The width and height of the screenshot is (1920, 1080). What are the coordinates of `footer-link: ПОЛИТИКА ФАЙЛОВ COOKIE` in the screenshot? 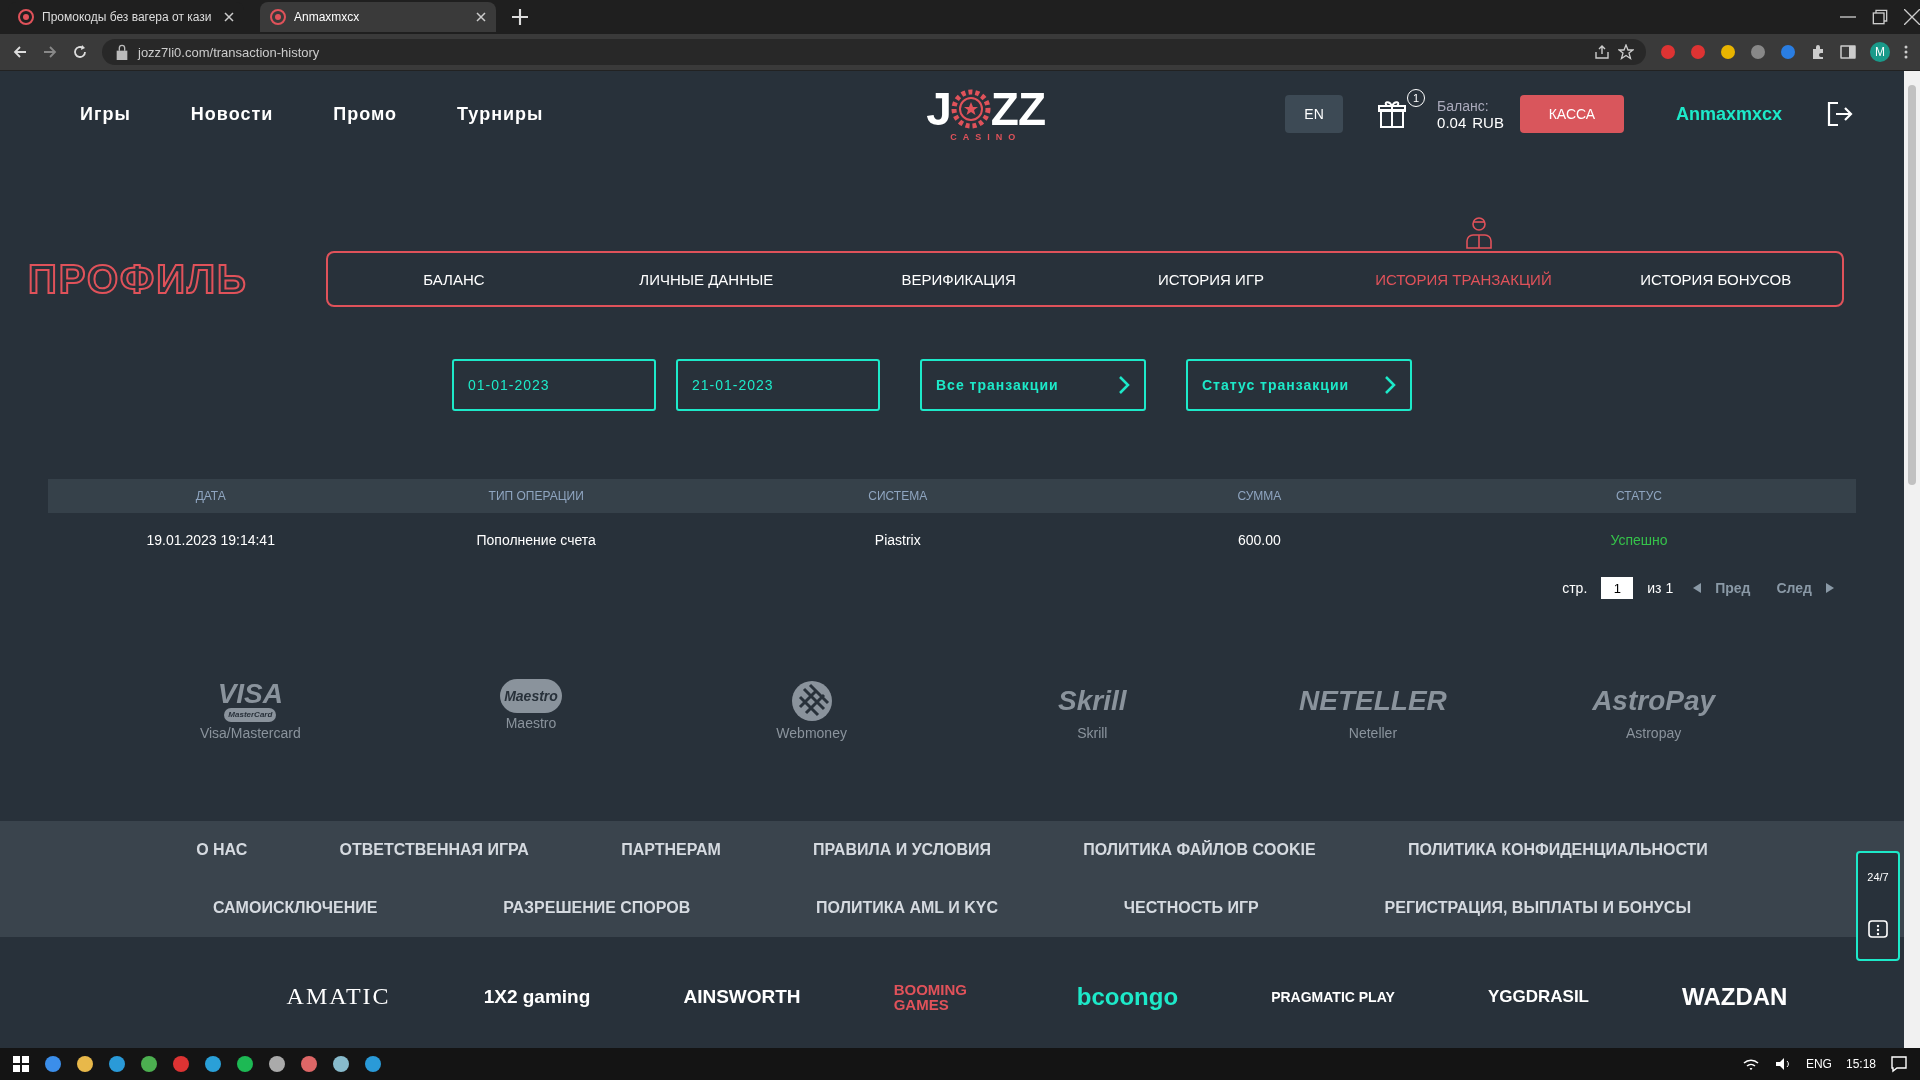 It's located at (1199, 850).